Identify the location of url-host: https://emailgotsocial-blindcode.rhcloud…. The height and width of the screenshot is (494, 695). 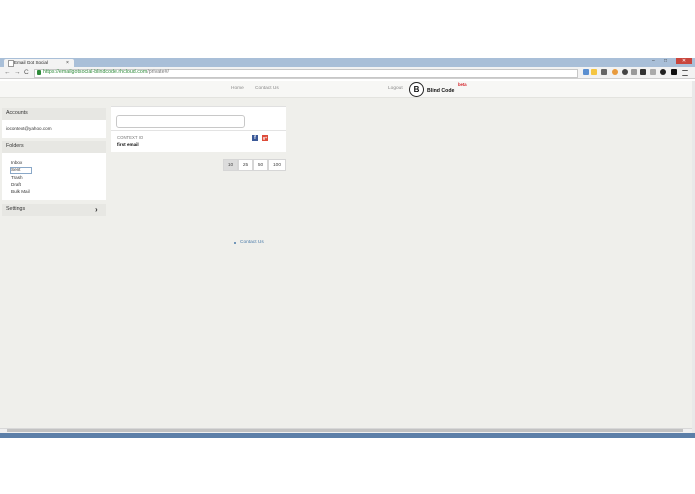
(95, 72).